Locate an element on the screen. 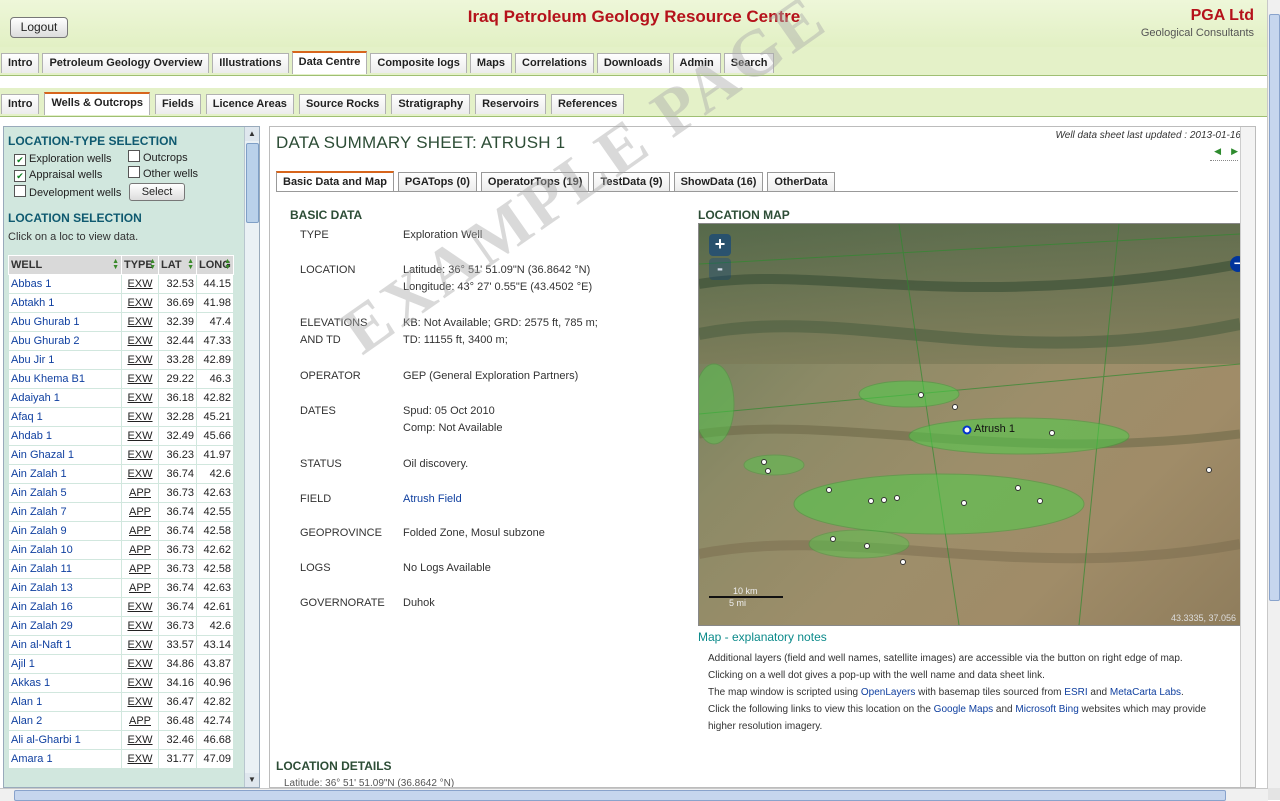 Image resolution: width=1280 pixels, height=801 pixels. well-name-cell: Adaiyah 1 is located at coordinates (65, 398).